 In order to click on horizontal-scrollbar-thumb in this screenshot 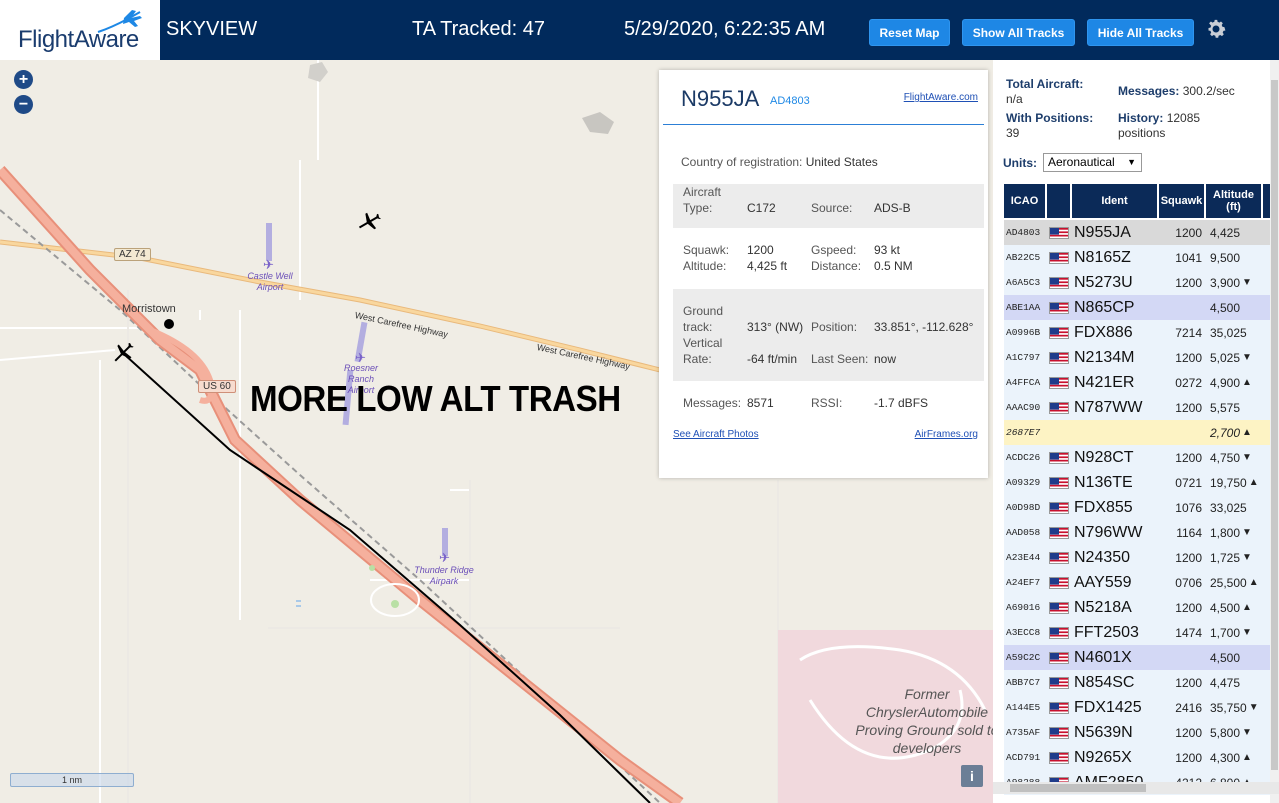, I will do `click(1078, 788)`.